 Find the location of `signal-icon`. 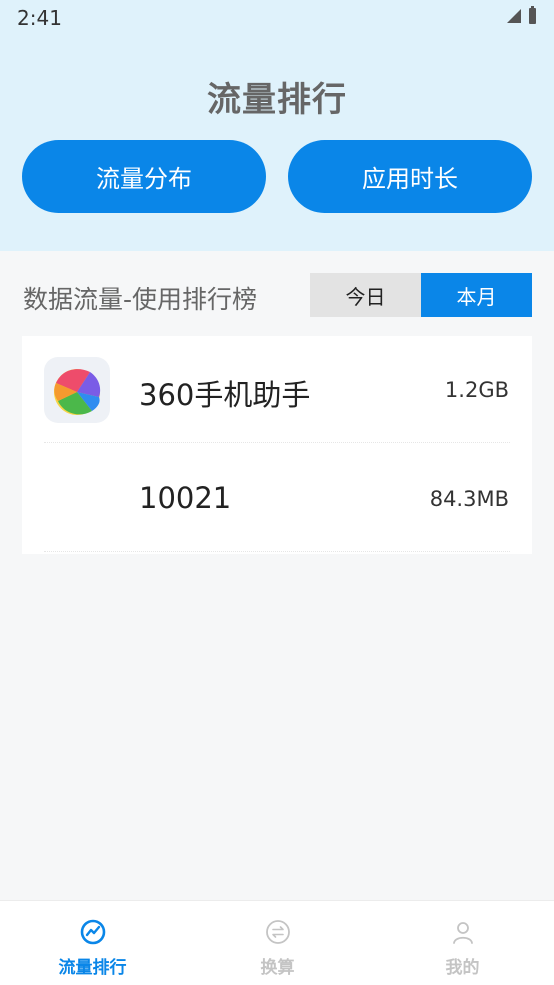

signal-icon is located at coordinates (514, 16).